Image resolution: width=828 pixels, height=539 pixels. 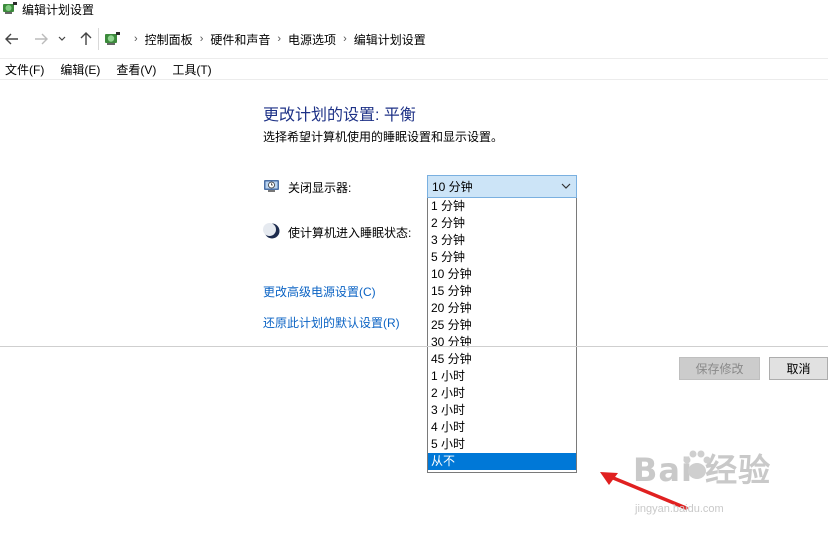 I want to click on dropdown-option: 45 分钟, so click(x=502, y=359).